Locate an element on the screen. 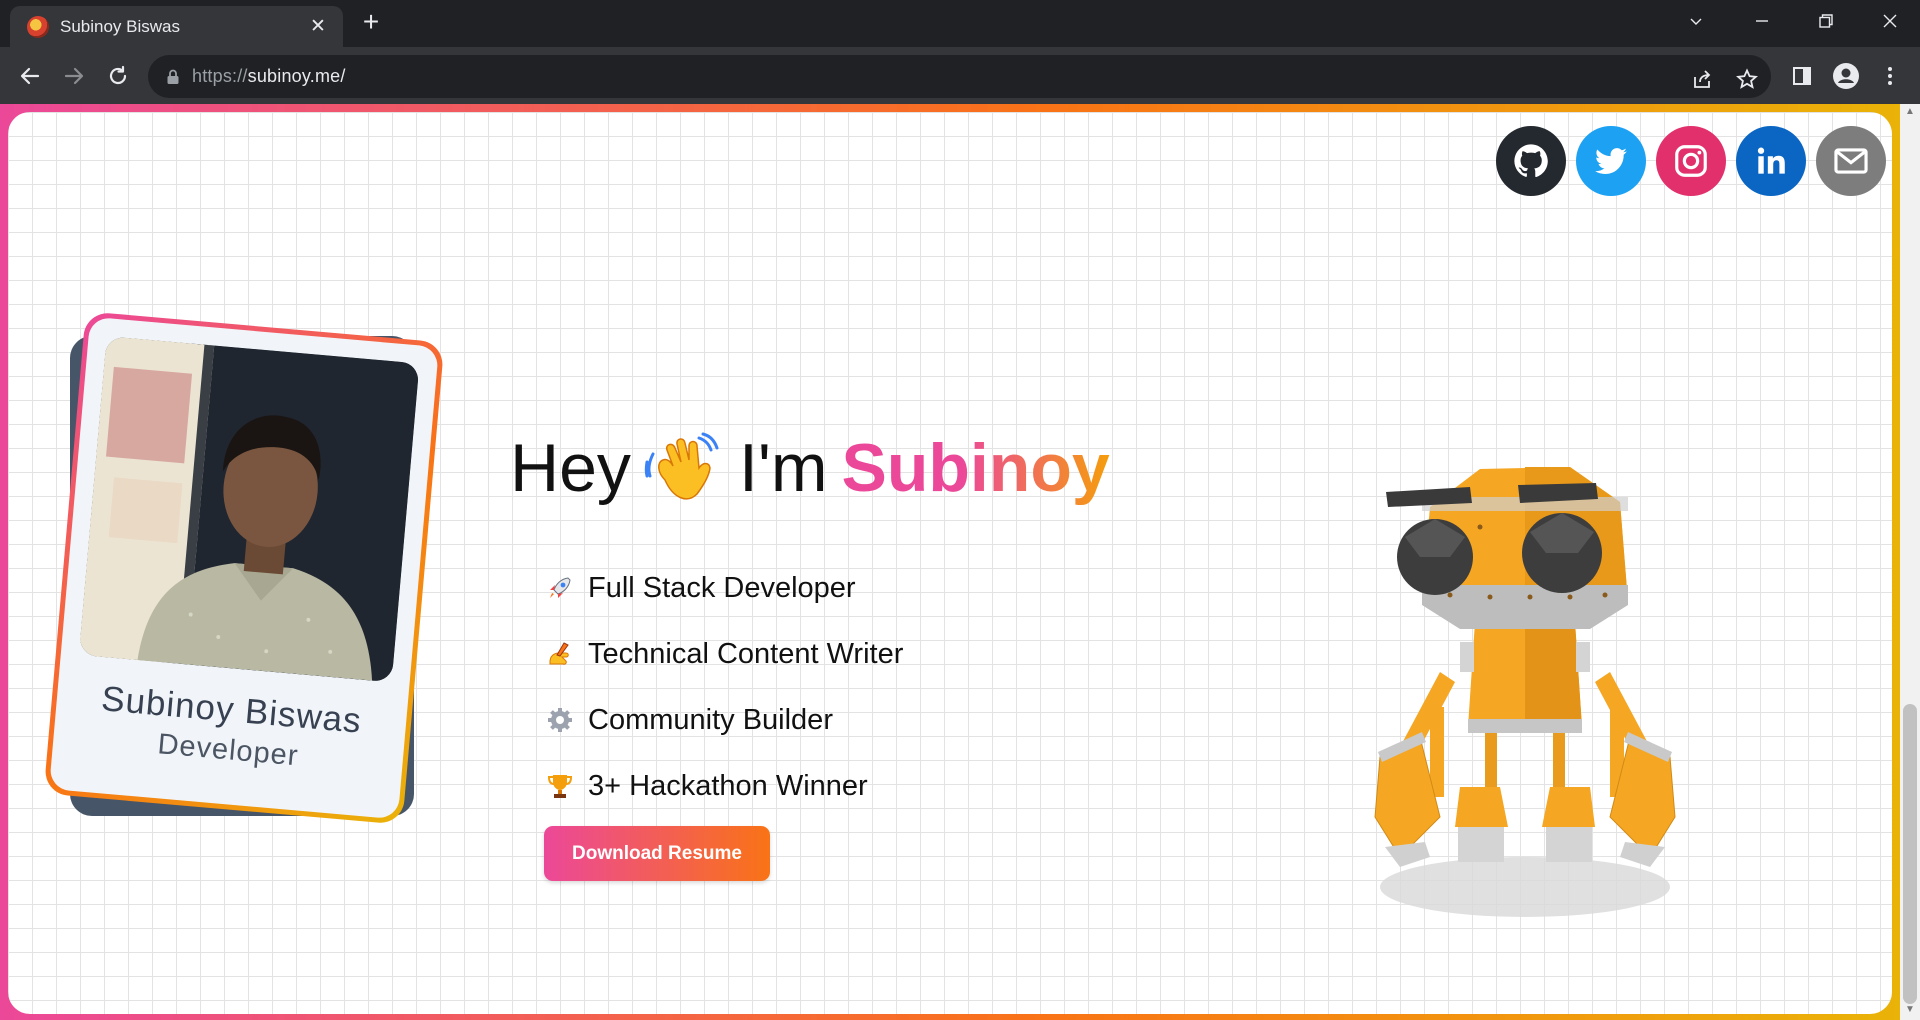 The height and width of the screenshot is (1020, 1920). gear-icon is located at coordinates (560, 720).